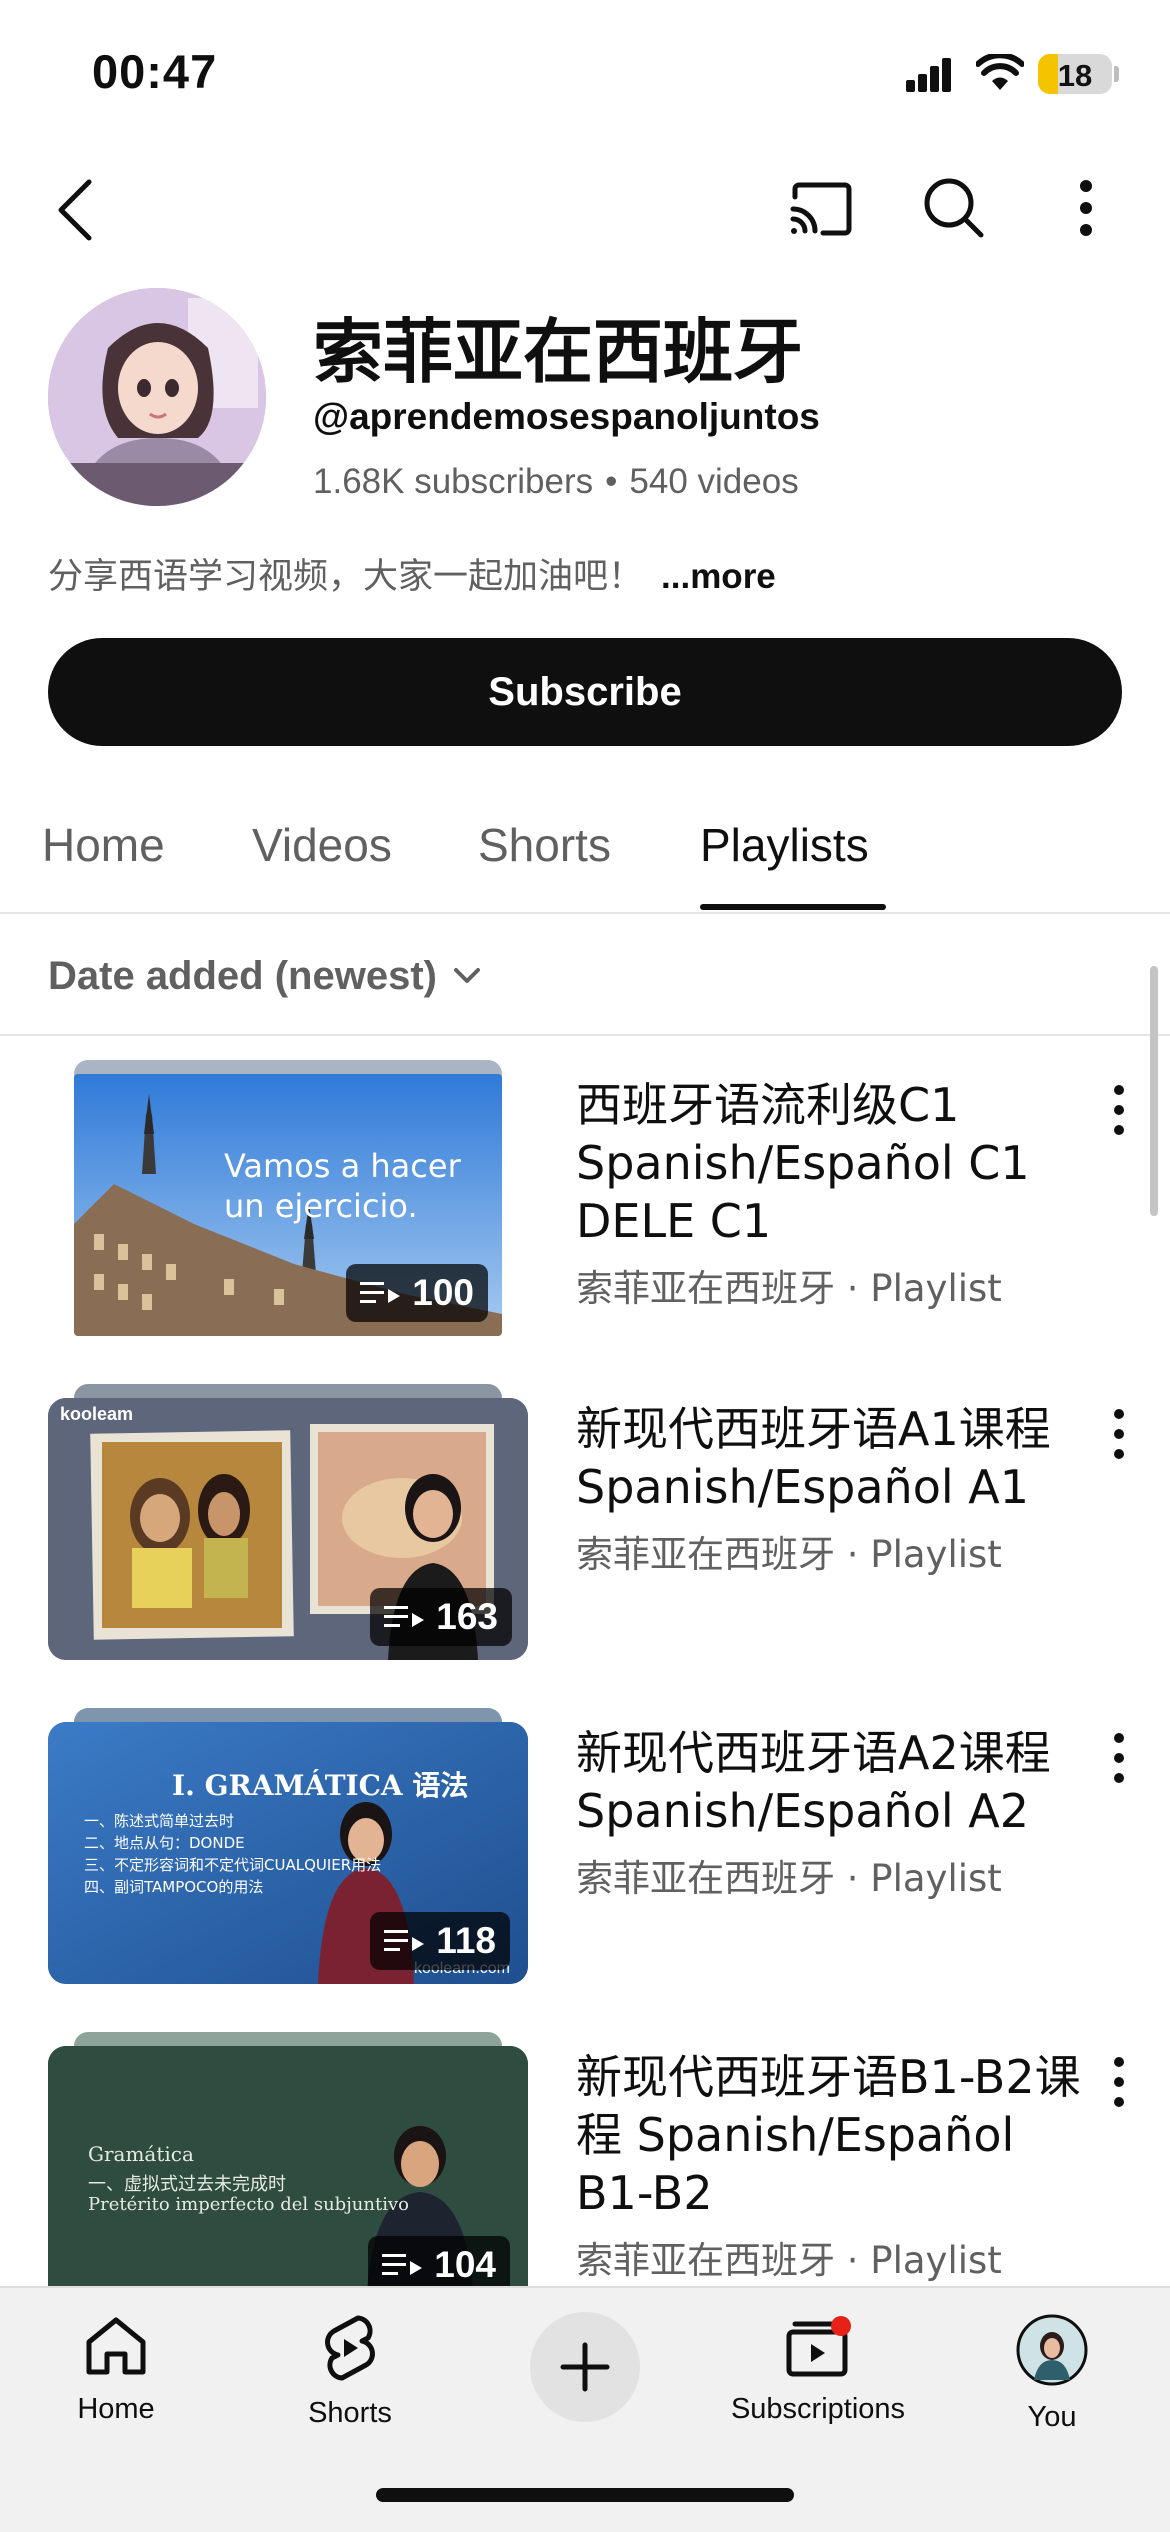  I want to click on thumbnail-caption: Vamos a hacer un ejercicio., so click(342, 1186).